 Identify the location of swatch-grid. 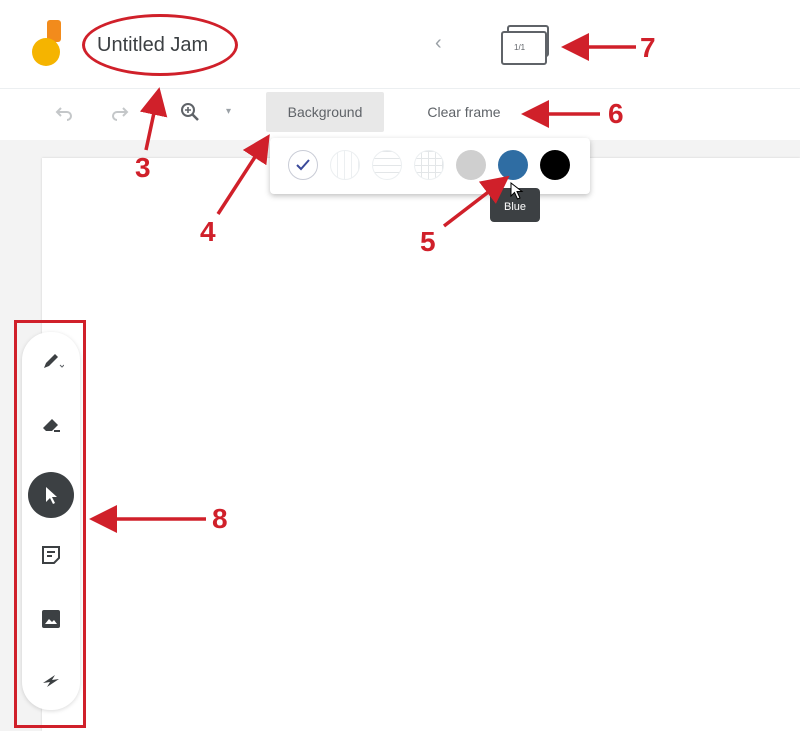
(429, 165).